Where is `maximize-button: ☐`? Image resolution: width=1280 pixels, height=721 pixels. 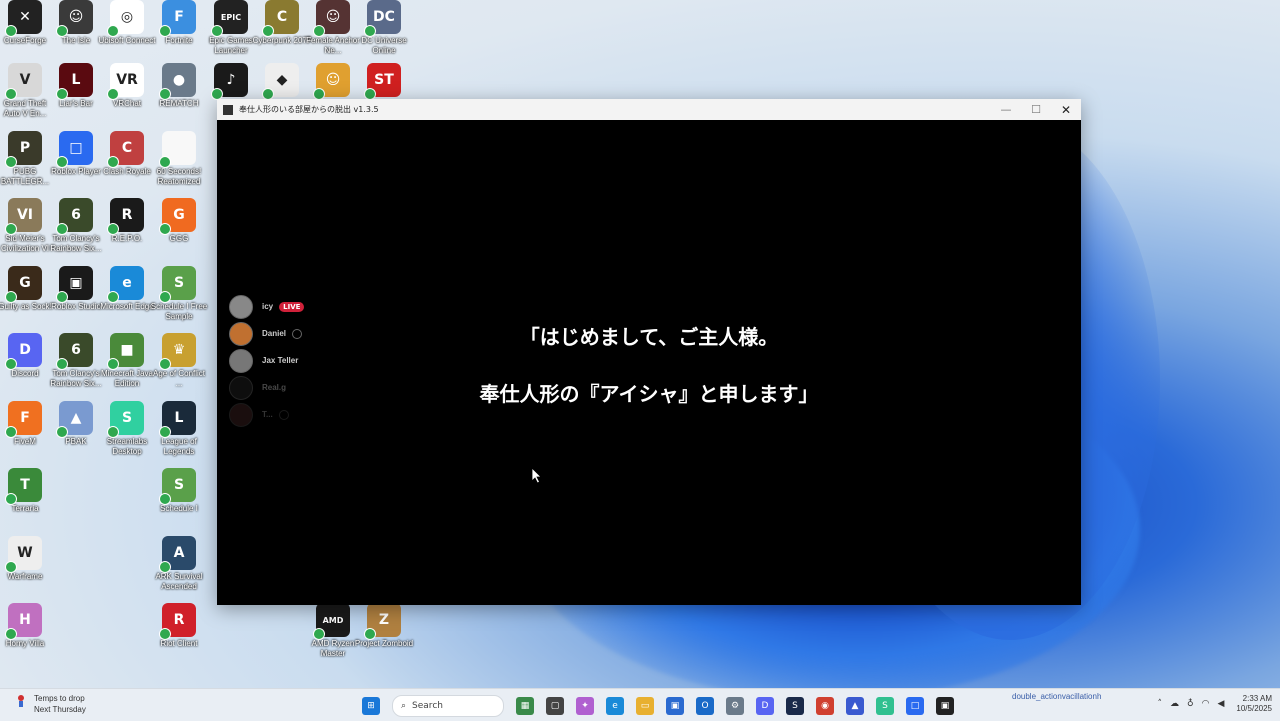
maximize-button: ☐ is located at coordinates (1036, 109).